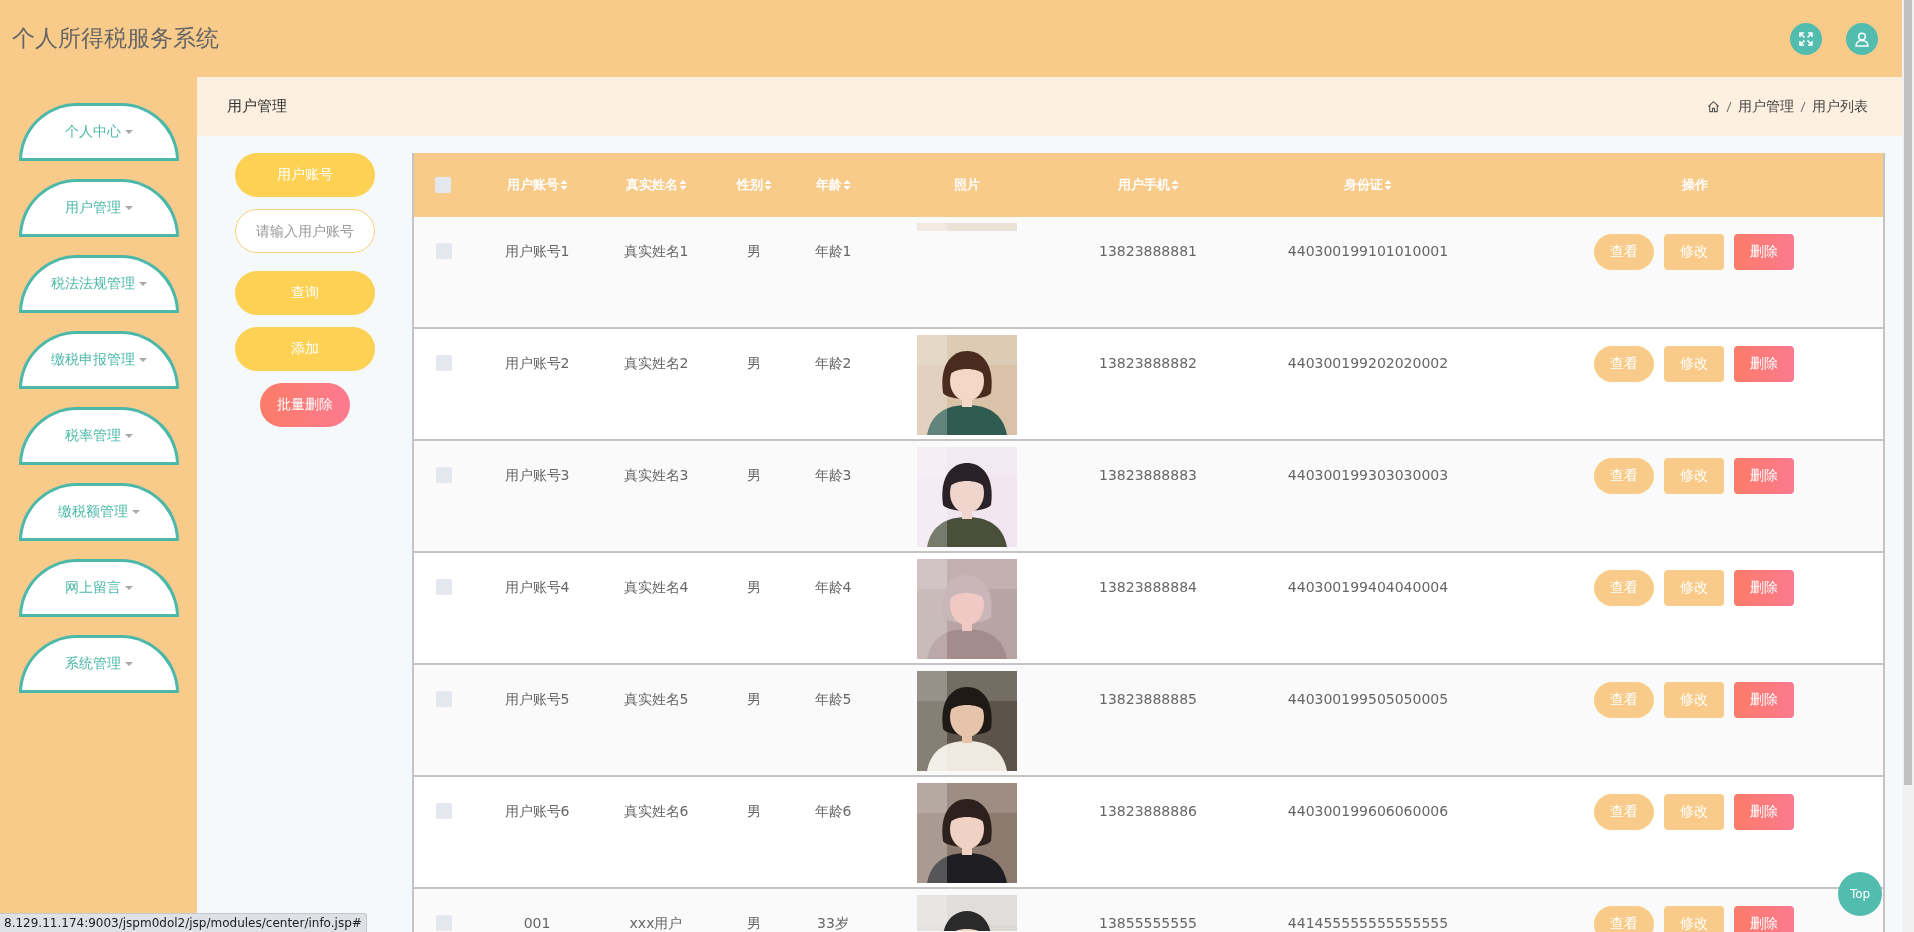  Describe the element at coordinates (257, 106) in the screenshot. I see `page-title: 用户管理` at that location.